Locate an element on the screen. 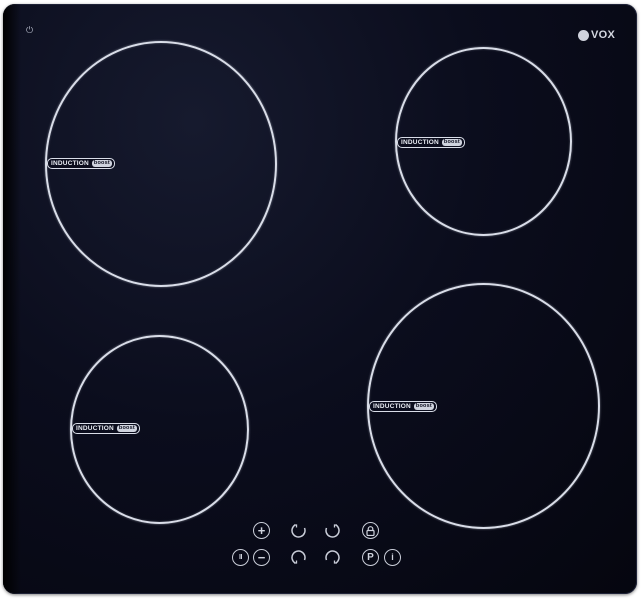 The width and height of the screenshot is (642, 600). plus-button: + is located at coordinates (261, 530).